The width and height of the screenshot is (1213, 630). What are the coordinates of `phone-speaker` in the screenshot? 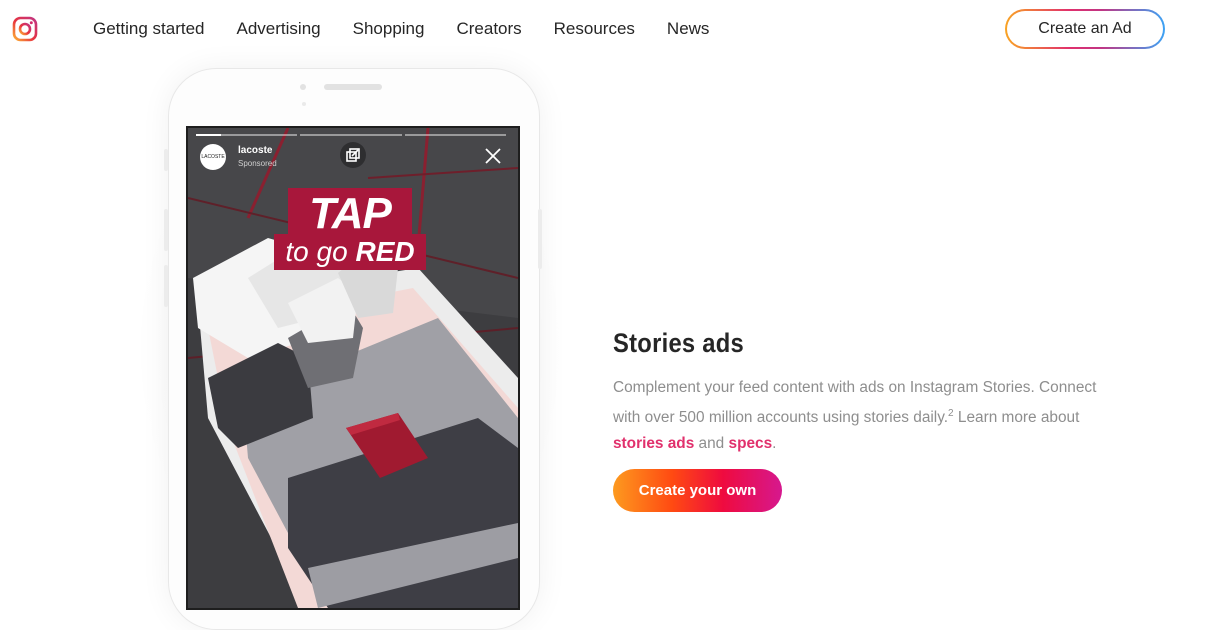 It's located at (353, 87).